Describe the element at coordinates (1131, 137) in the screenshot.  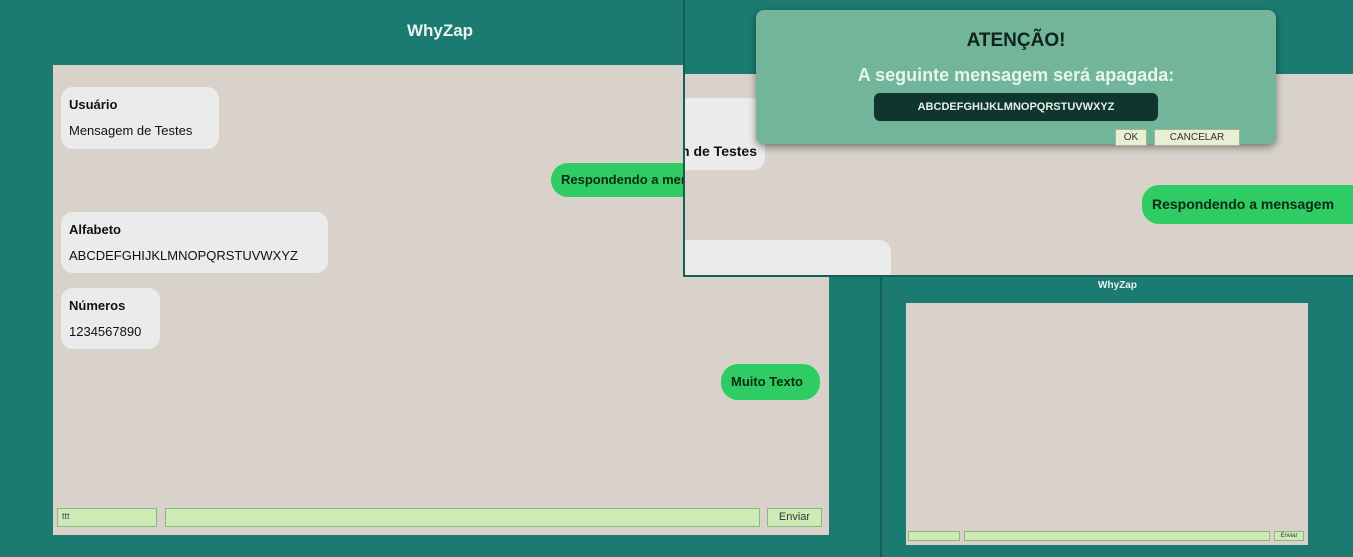
I see `ok-button: OK` at that location.